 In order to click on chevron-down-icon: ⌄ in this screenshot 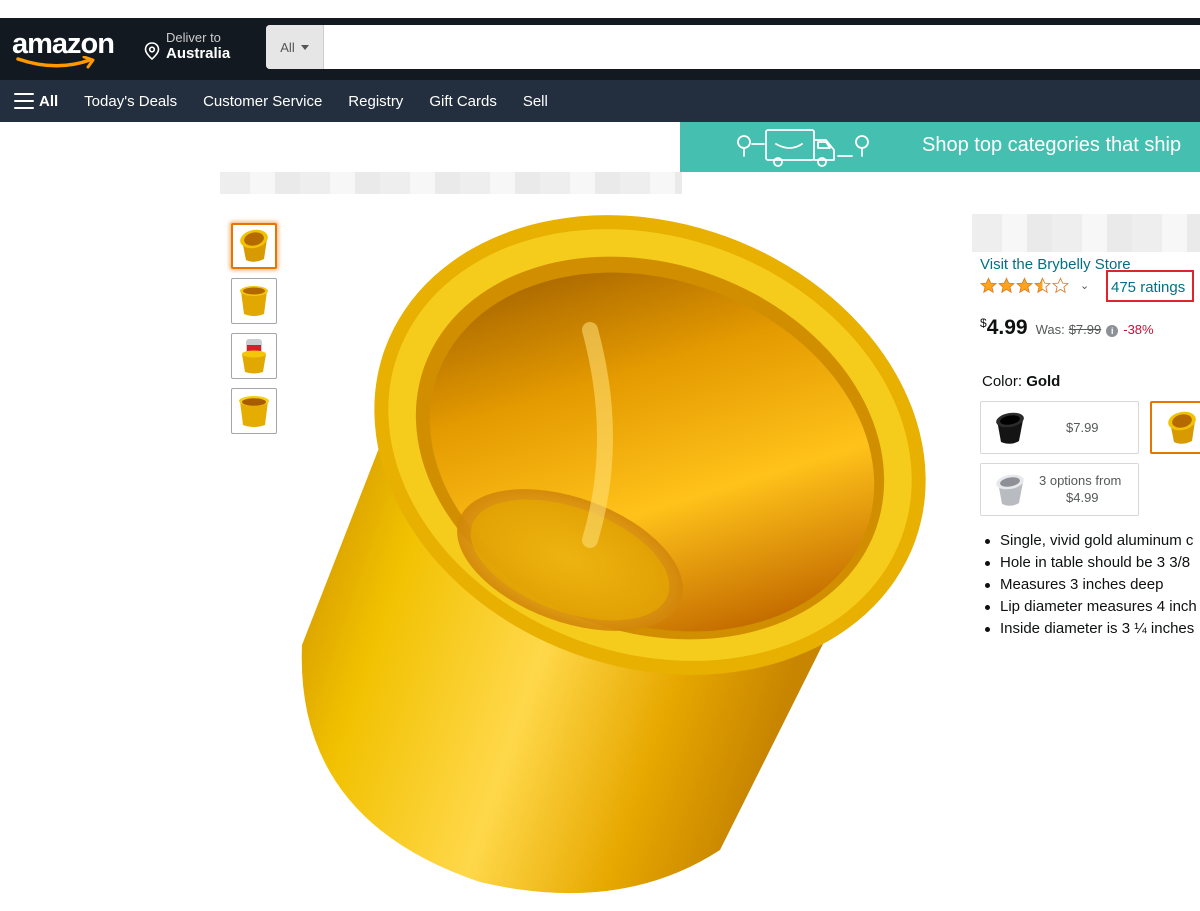, I will do `click(1084, 285)`.